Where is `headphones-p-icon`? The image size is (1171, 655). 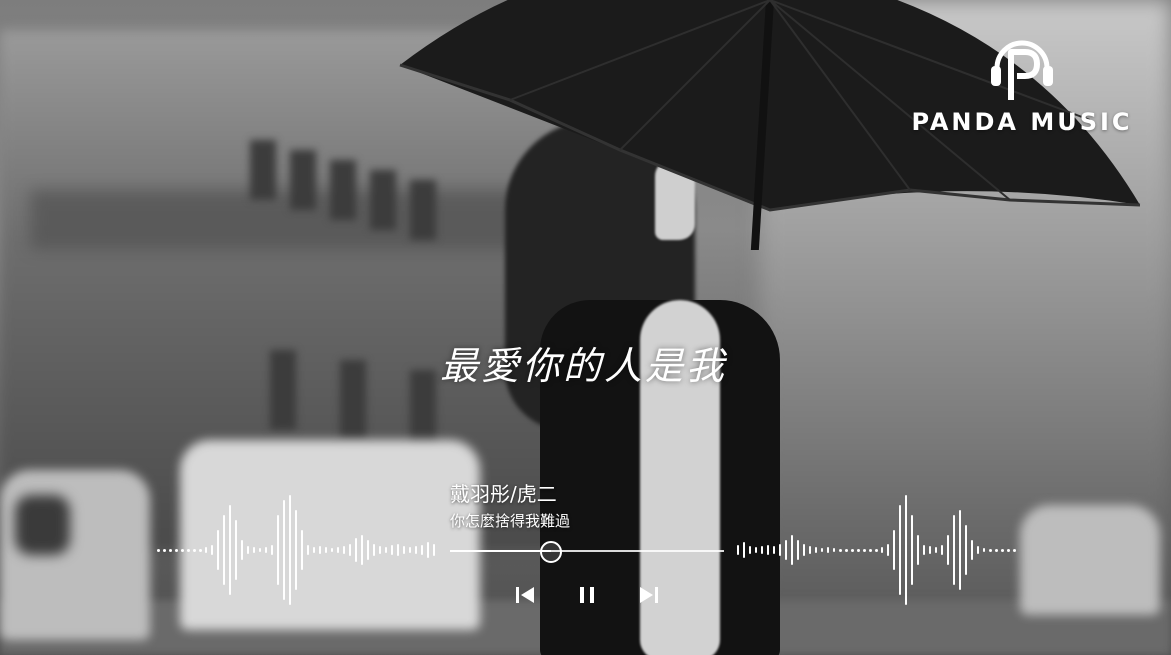
headphones-p-icon is located at coordinates (1022, 70).